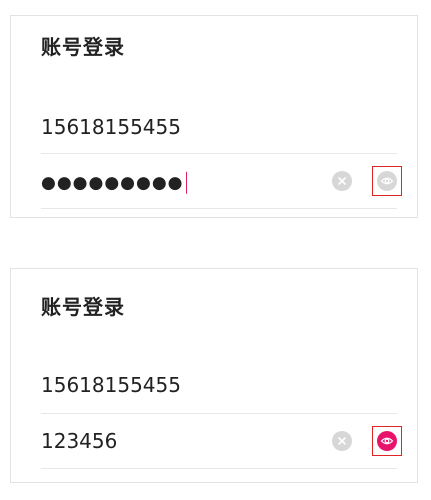 The image size is (431, 500). What do you see at coordinates (221, 441) in the screenshot?
I see `password-field: 123456` at bounding box center [221, 441].